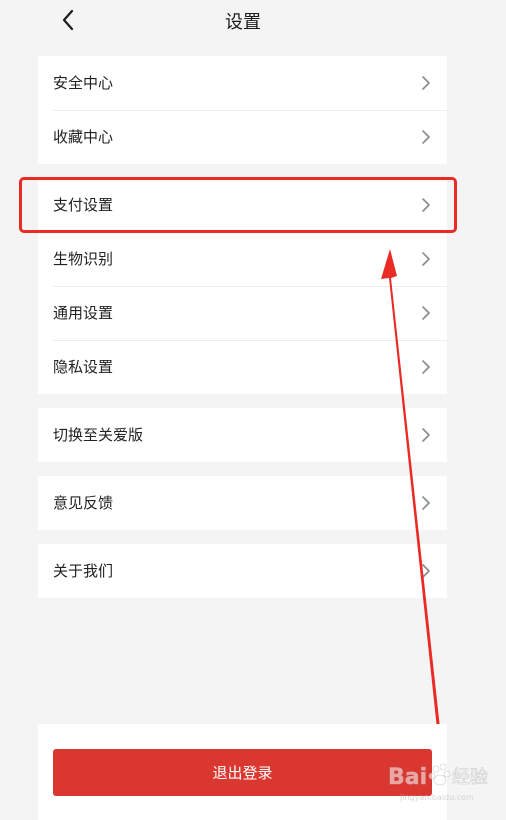 The height and width of the screenshot is (820, 506). What do you see at coordinates (83, 503) in the screenshot?
I see `menu-item-label: 意见反馈` at bounding box center [83, 503].